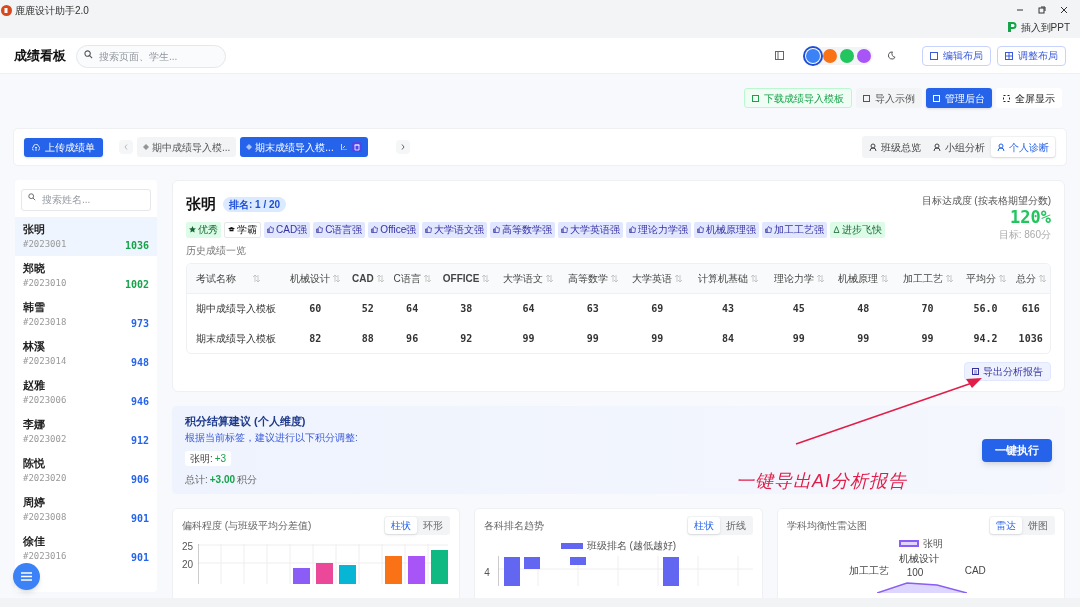 Image resolution: width=1080 pixels, height=607 pixels. What do you see at coordinates (932, 544) in the screenshot?
I see `legend-label: 张明` at bounding box center [932, 544].